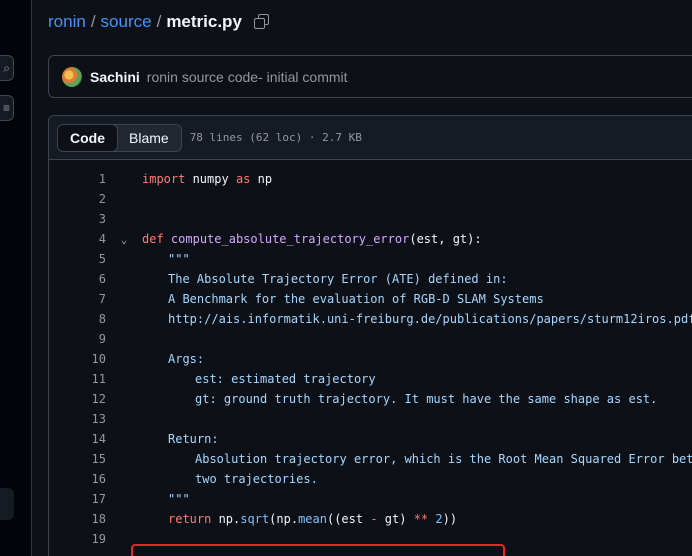 Image resolution: width=692 pixels, height=556 pixels. I want to click on line-number: 6, so click(77, 279).